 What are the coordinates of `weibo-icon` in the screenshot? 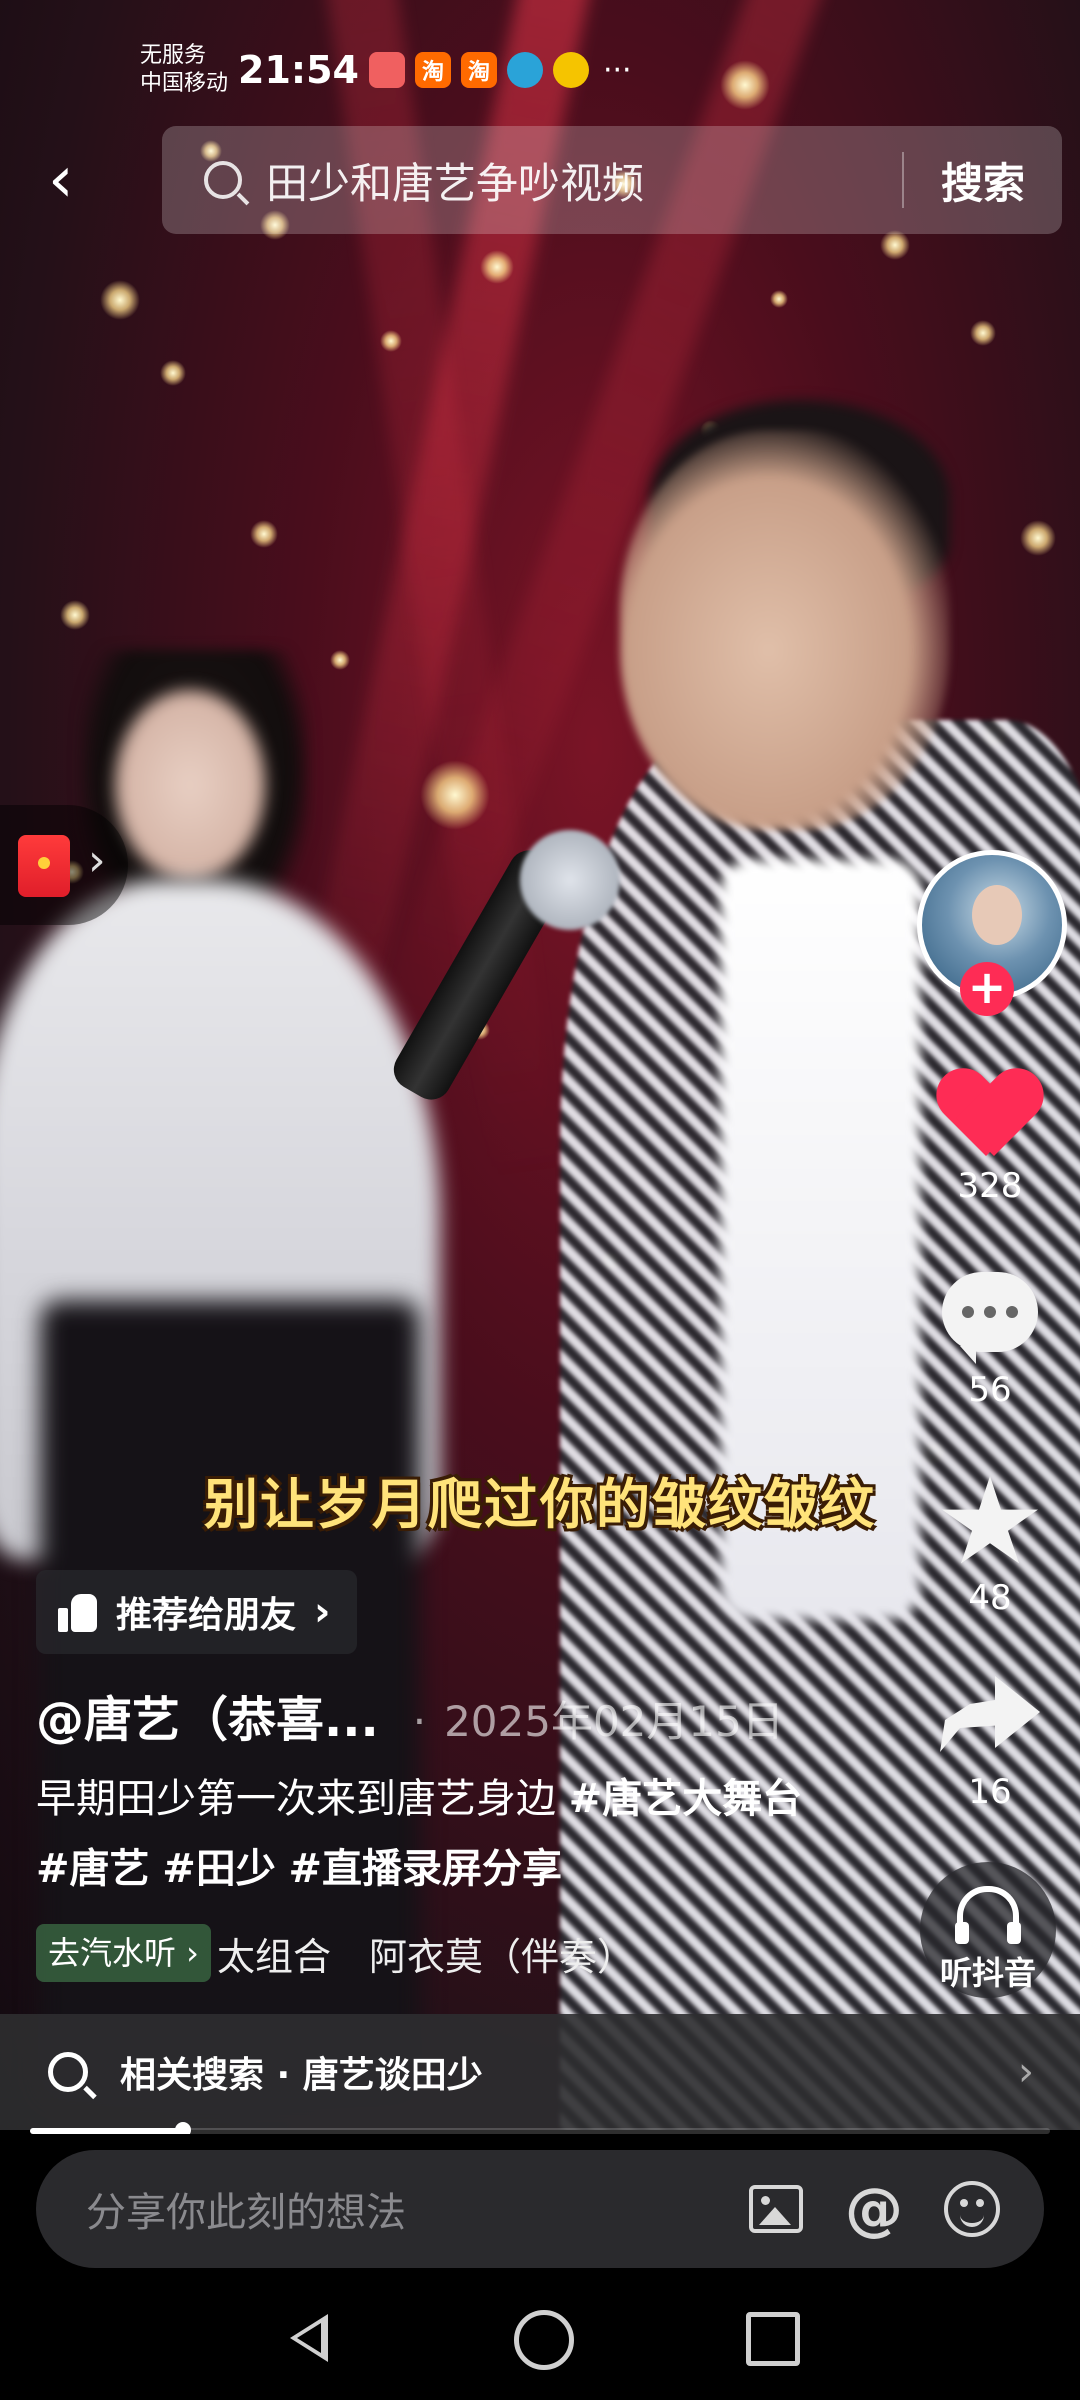 It's located at (570, 70).